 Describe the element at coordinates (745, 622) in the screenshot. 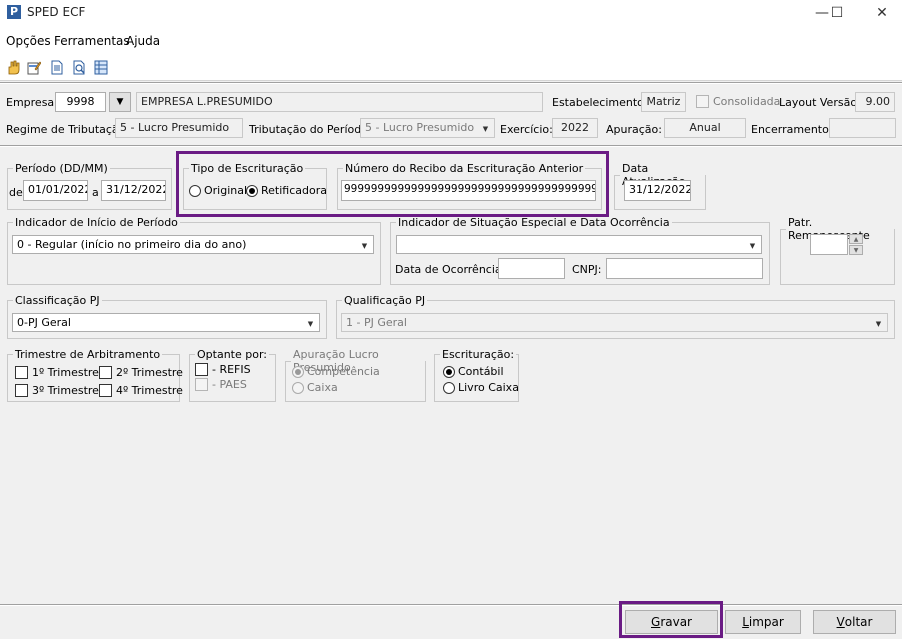

I see `limpar-accel: L` at that location.